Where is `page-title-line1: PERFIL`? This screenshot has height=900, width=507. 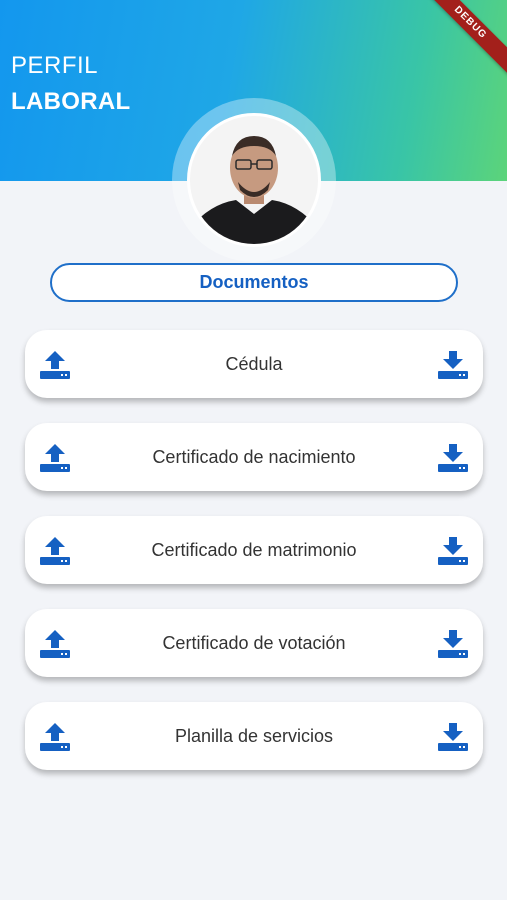 page-title-line1: PERFIL is located at coordinates (55, 65).